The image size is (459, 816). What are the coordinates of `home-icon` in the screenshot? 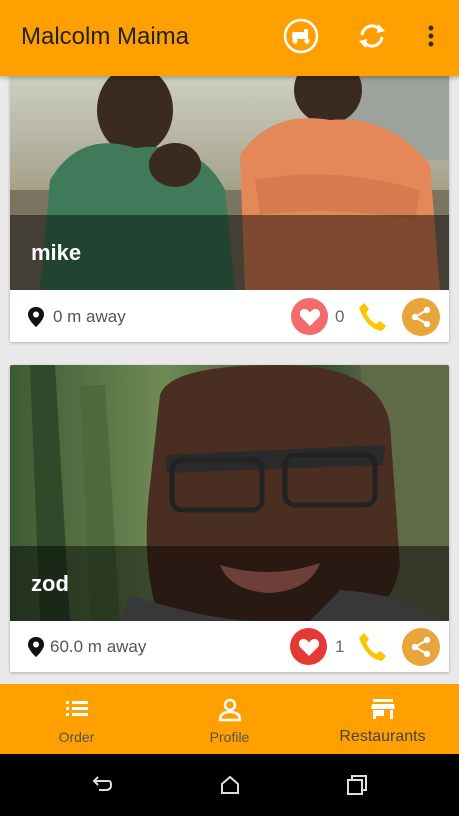 It's located at (230, 785).